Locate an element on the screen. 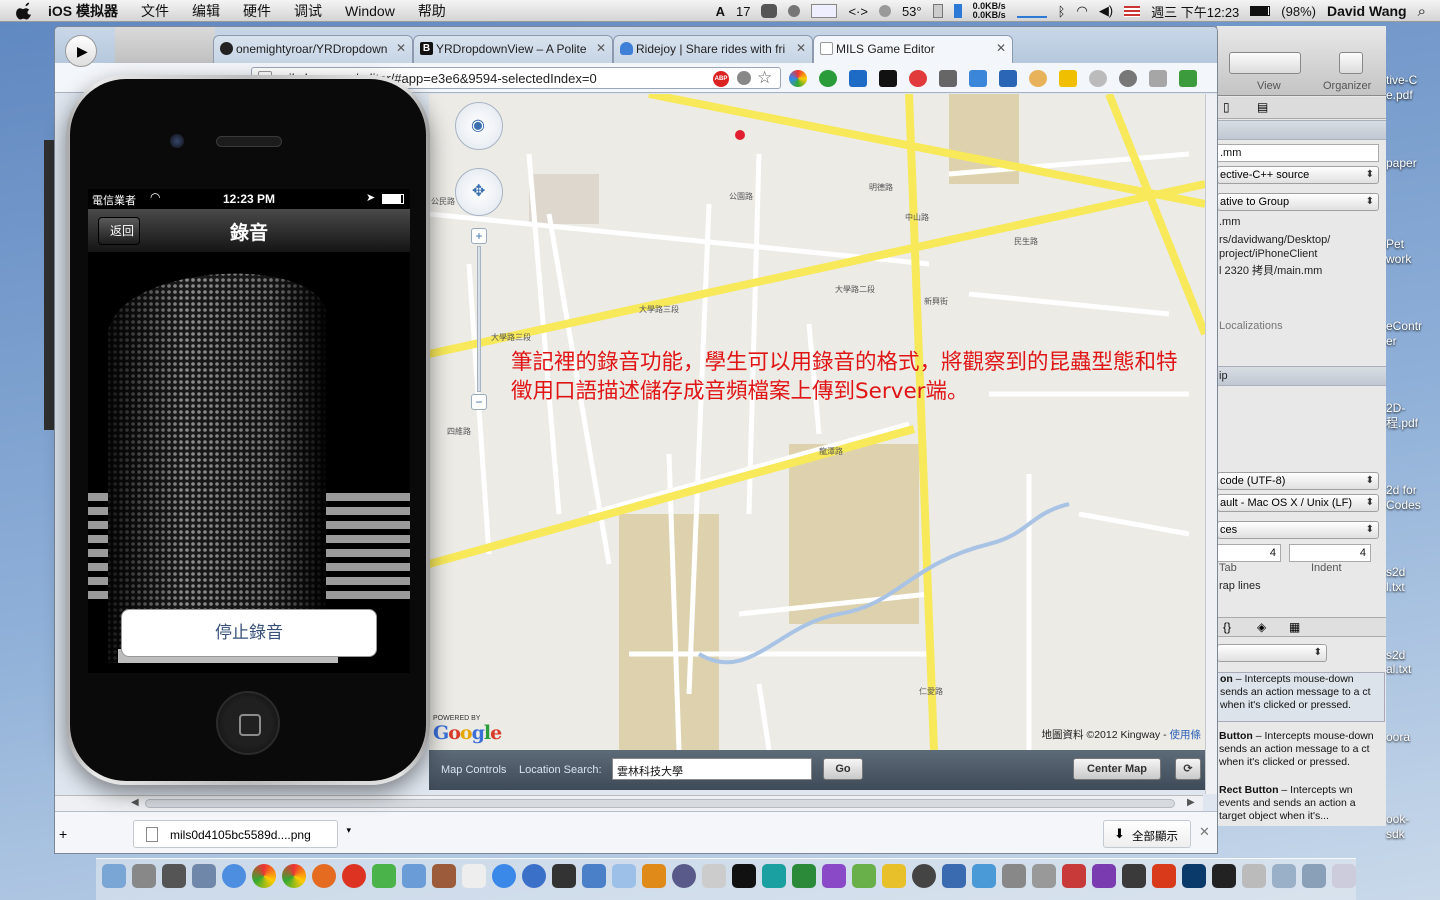  terms-link: 使用條 is located at coordinates (1186, 735).